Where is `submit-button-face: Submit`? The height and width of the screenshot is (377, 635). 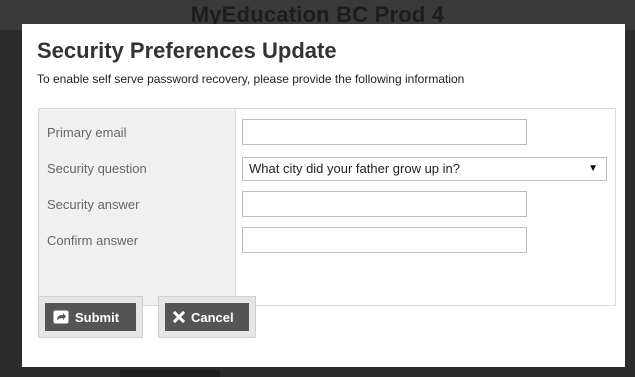 submit-button-face: Submit is located at coordinates (90, 317).